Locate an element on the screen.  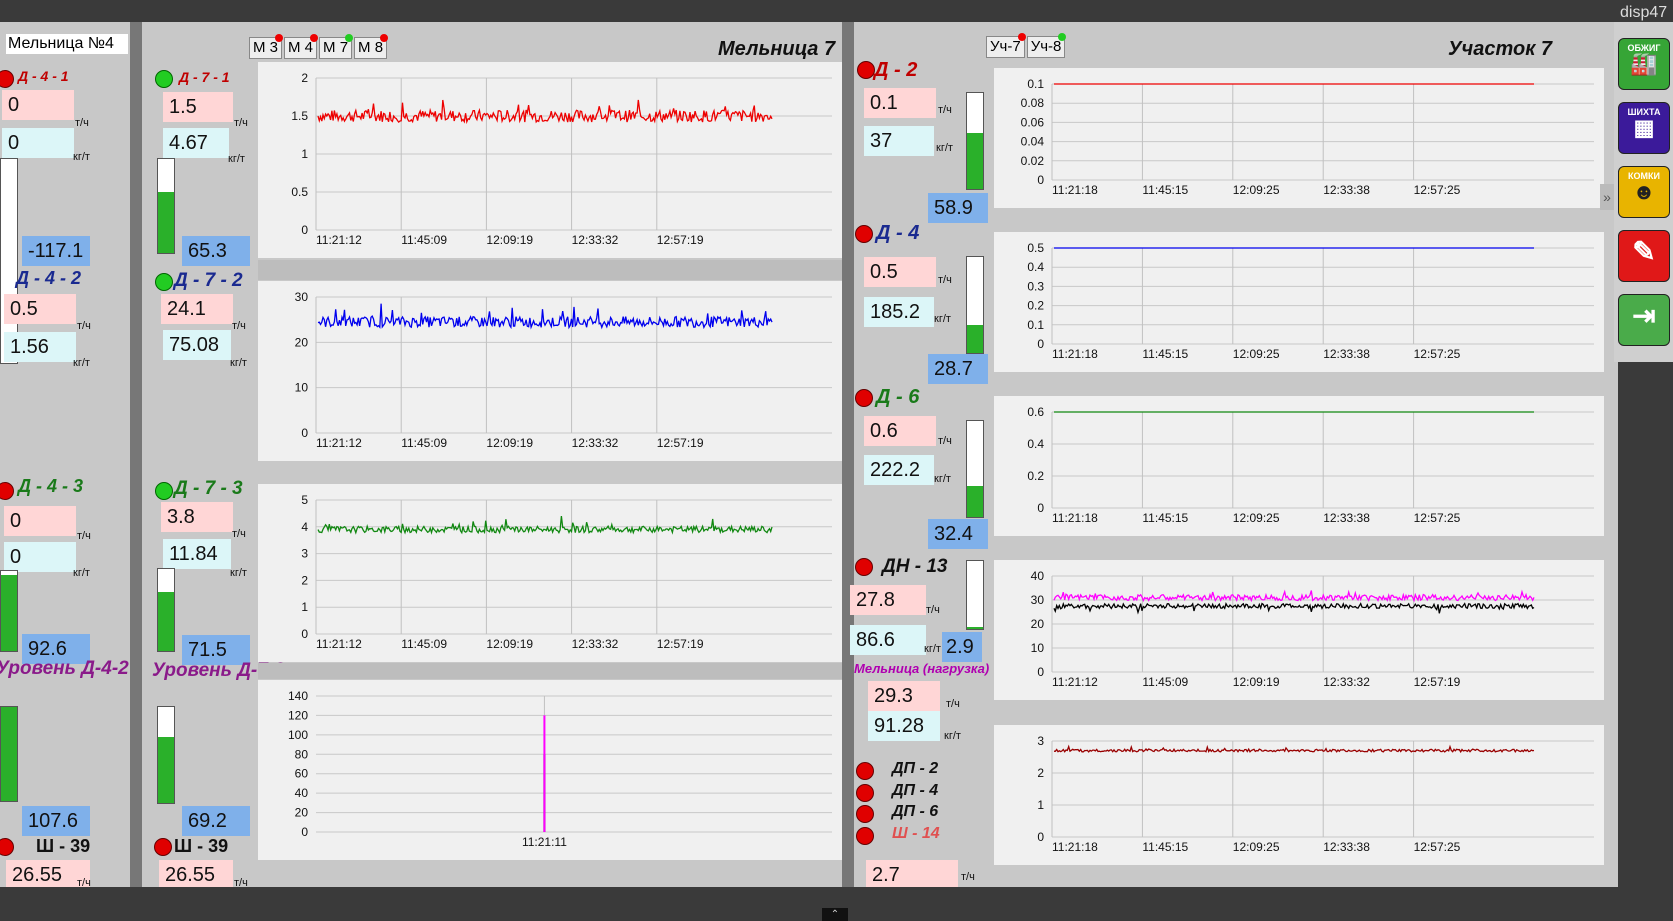
komki-button: КОМКИ ☻ is located at coordinates (1644, 192).